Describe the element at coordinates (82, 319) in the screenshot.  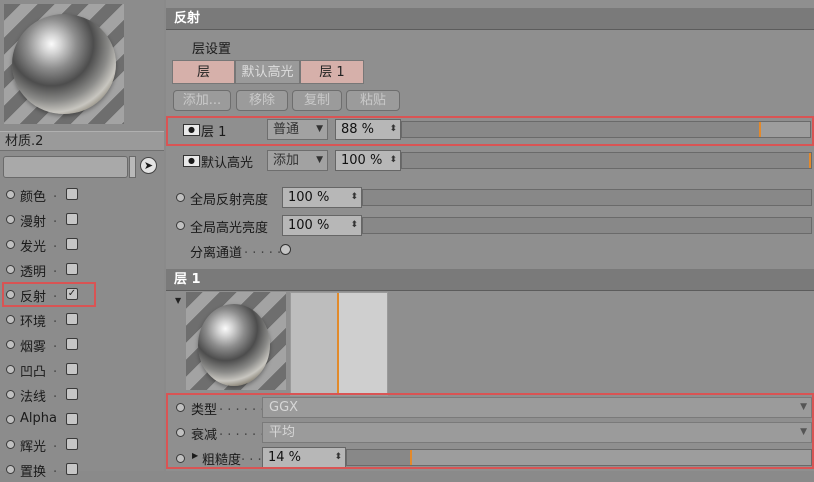
I see `channel-item: 环境.` at that location.